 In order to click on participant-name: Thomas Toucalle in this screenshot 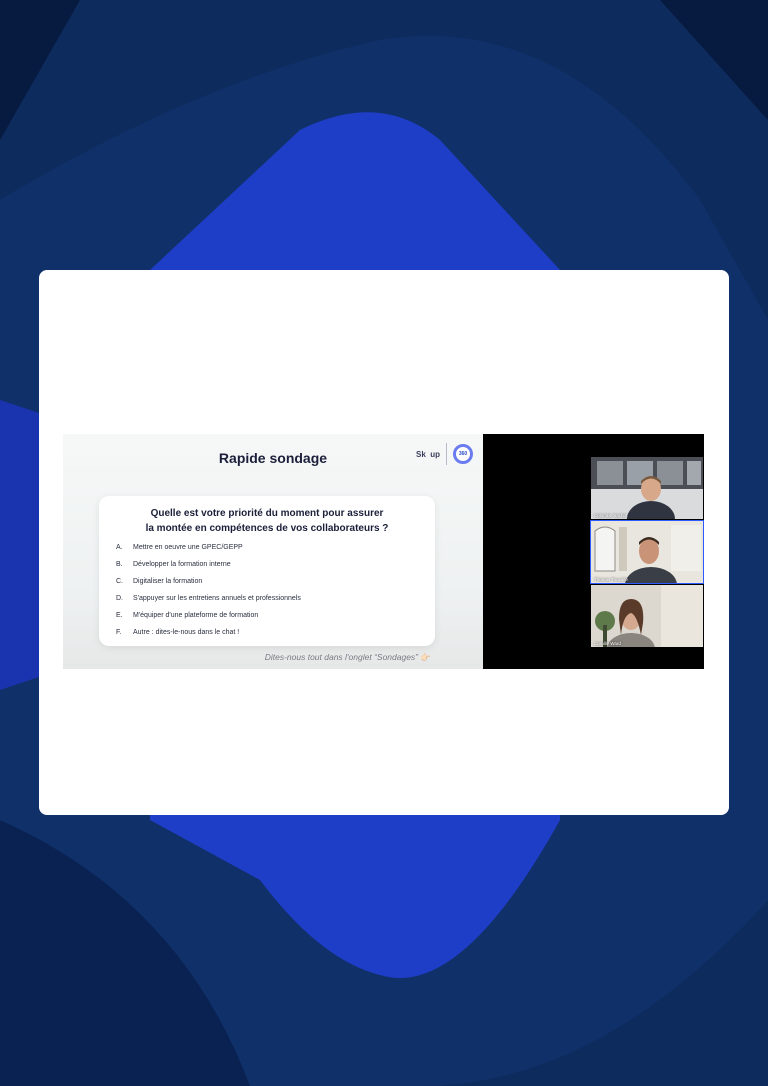, I will do `click(611, 579)`.